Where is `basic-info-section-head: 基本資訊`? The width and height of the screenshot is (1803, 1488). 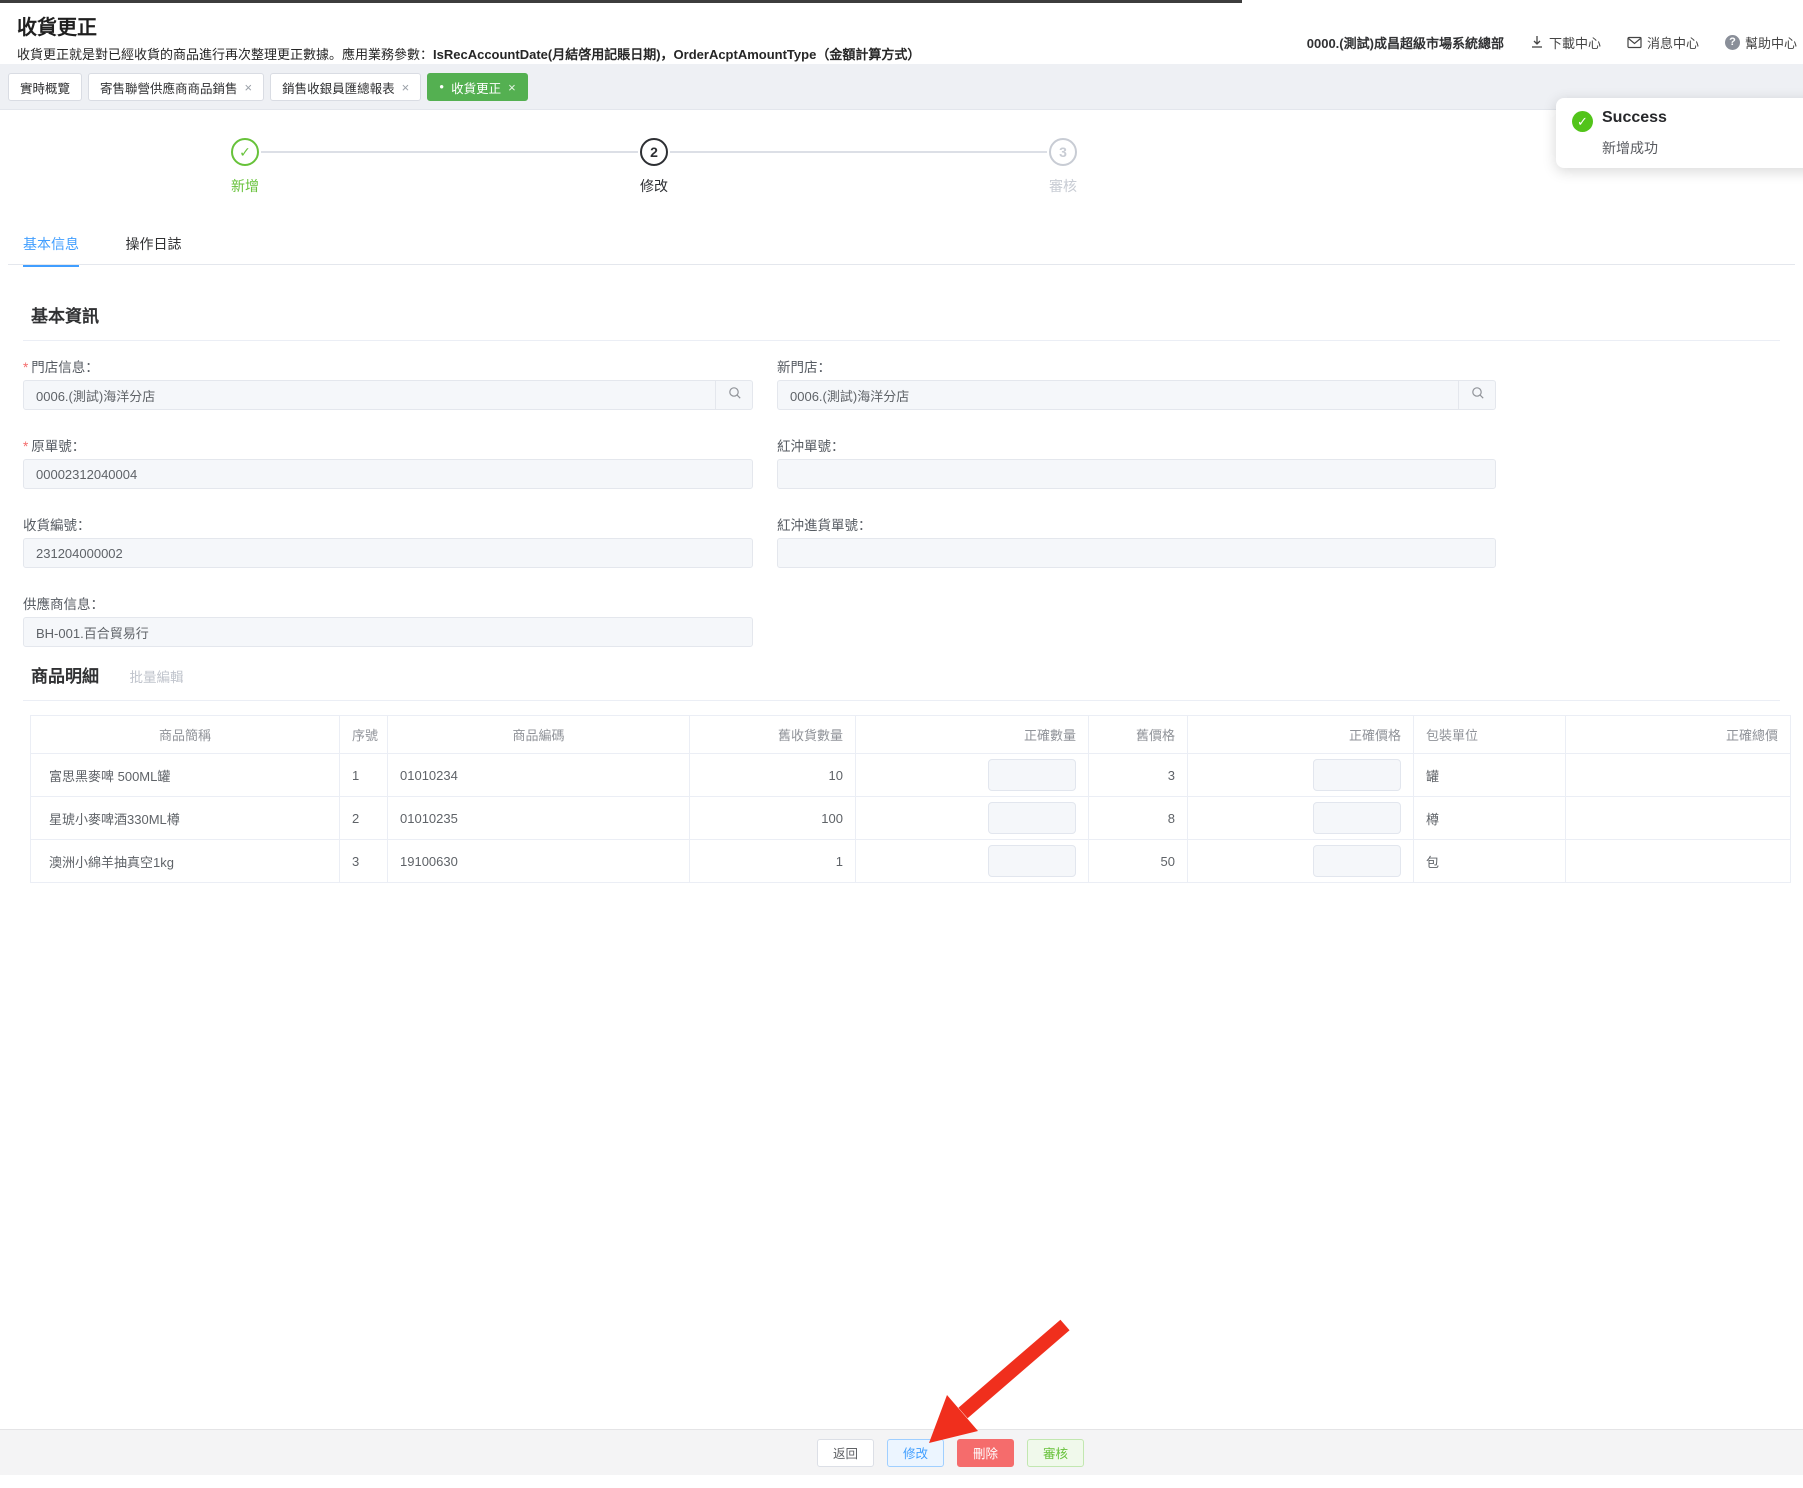 basic-info-section-head: 基本資訊 is located at coordinates (901, 321).